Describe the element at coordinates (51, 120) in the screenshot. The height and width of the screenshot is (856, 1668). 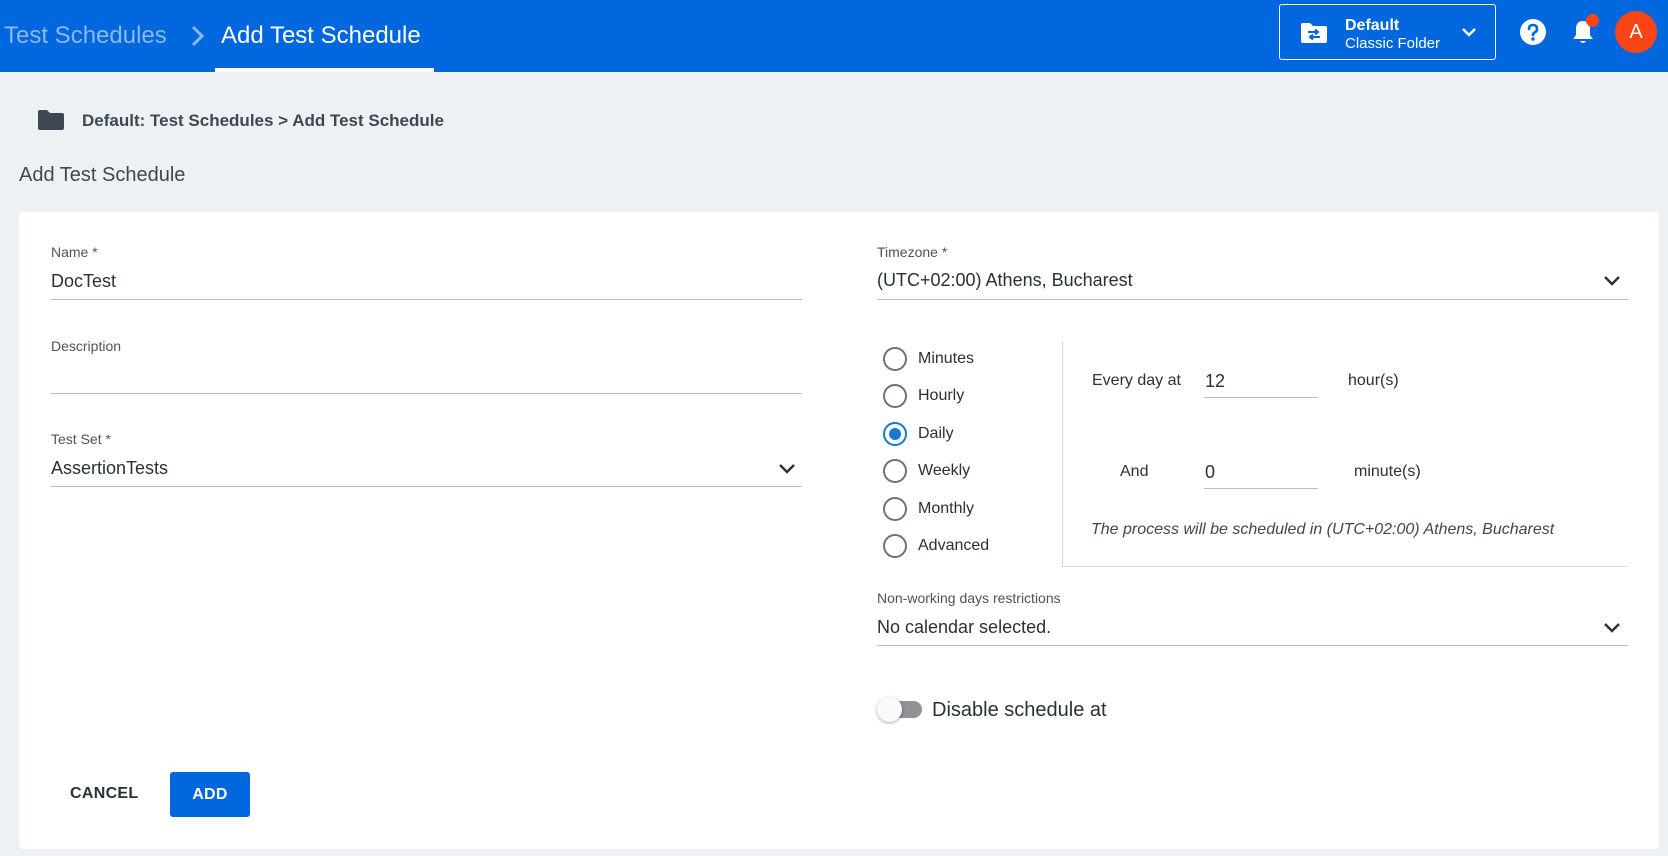
I see `folder-icon` at that location.